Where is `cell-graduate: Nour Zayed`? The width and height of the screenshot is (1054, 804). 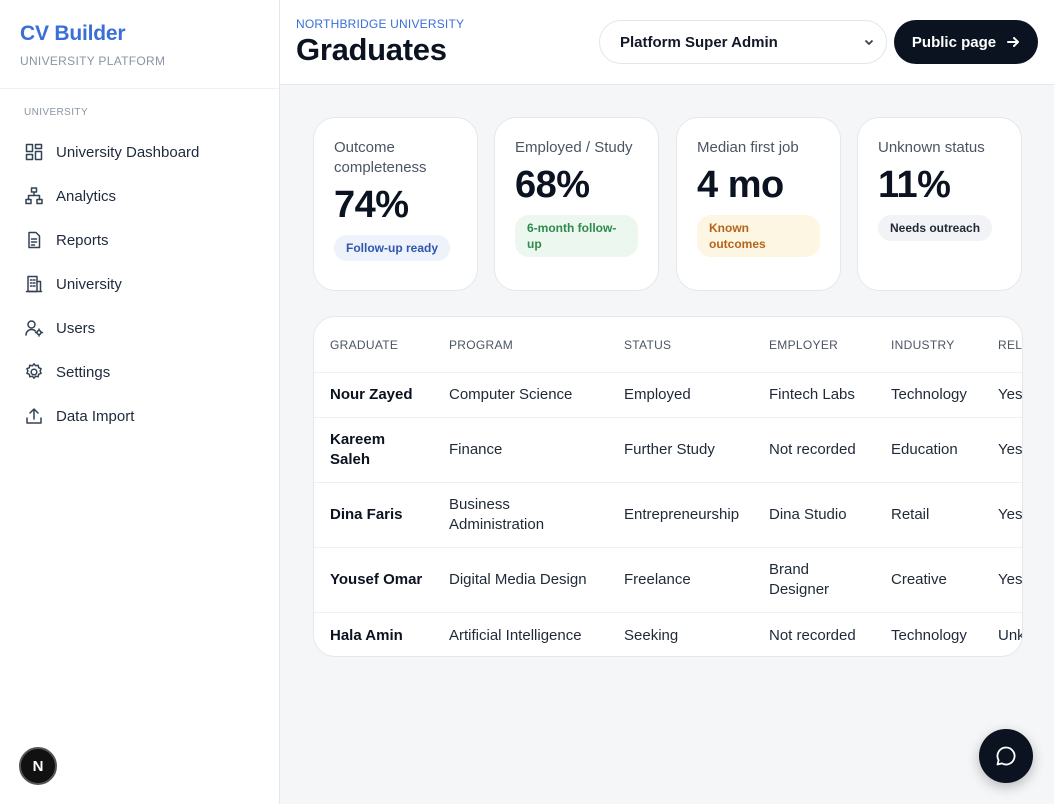 cell-graduate: Nour Zayed is located at coordinates (371, 394).